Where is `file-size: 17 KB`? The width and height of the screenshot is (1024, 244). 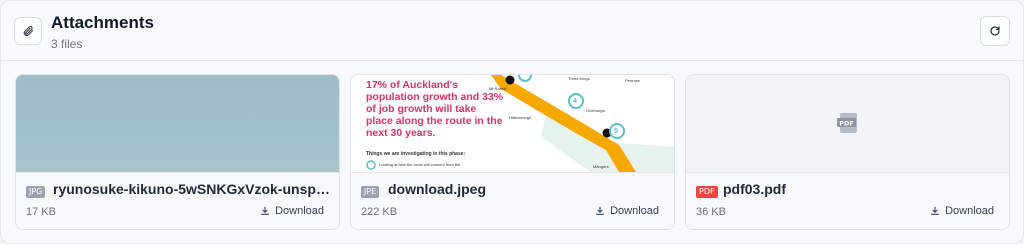
file-size: 17 KB is located at coordinates (41, 212).